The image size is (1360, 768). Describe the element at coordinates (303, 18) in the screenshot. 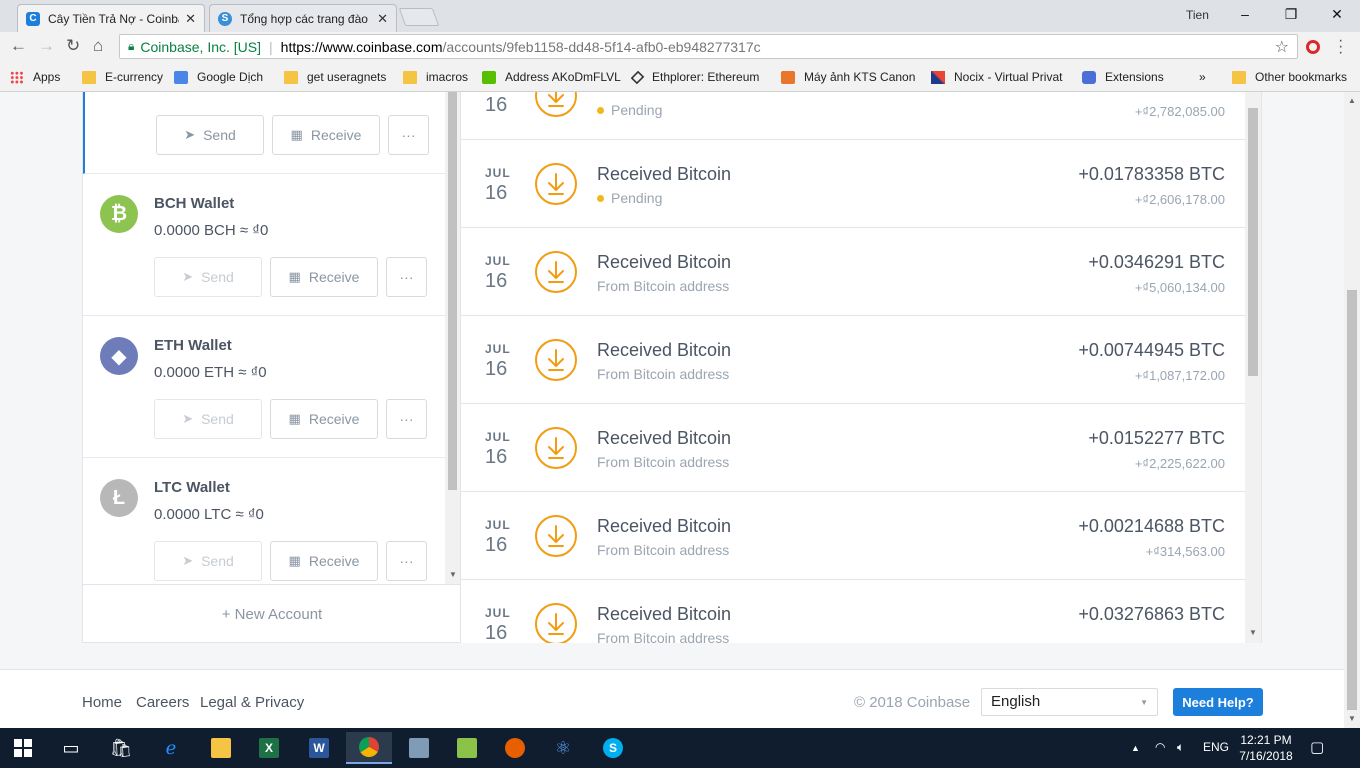

I see `tab-bitcoin-mining: S Tổng hợp các trang đào Bitcoin ✕` at that location.